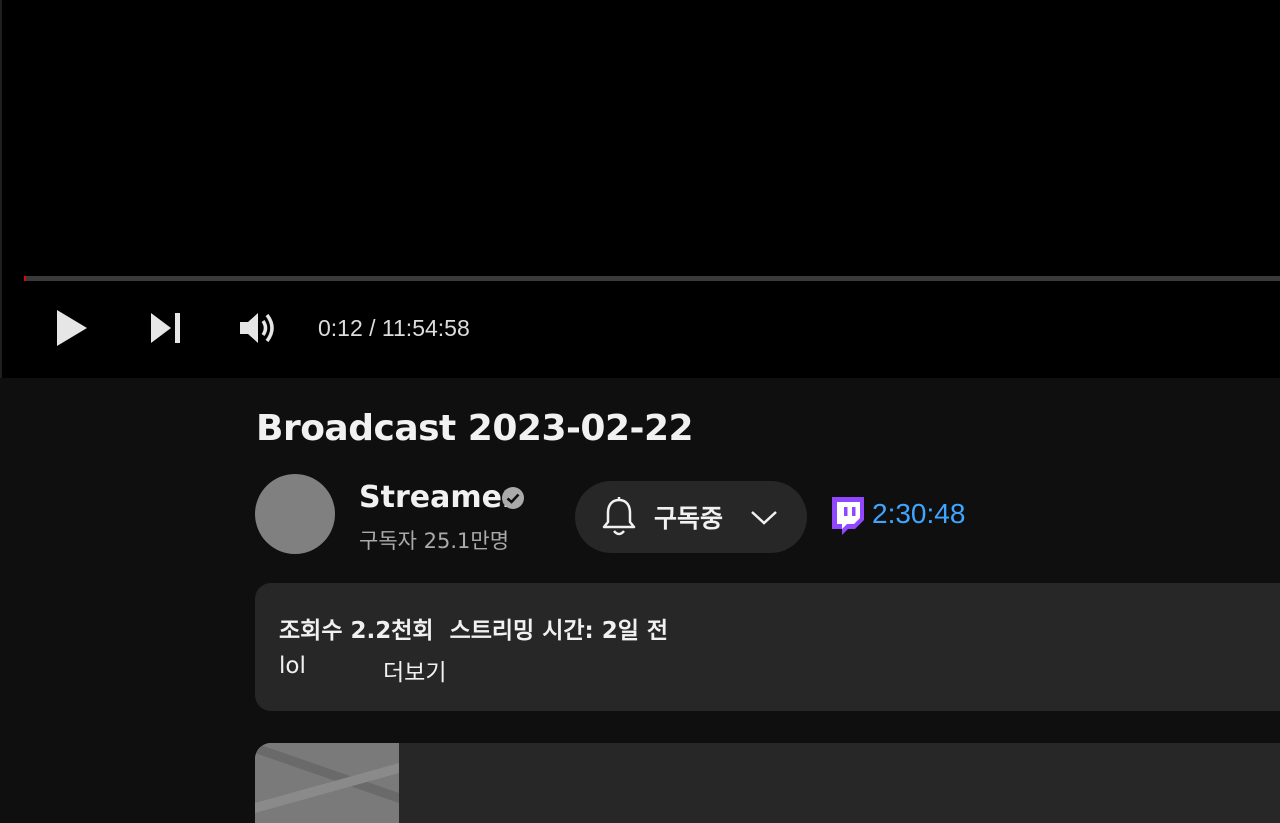 Image resolution: width=1280 pixels, height=823 pixels. I want to click on related-item-card, so click(767, 783).